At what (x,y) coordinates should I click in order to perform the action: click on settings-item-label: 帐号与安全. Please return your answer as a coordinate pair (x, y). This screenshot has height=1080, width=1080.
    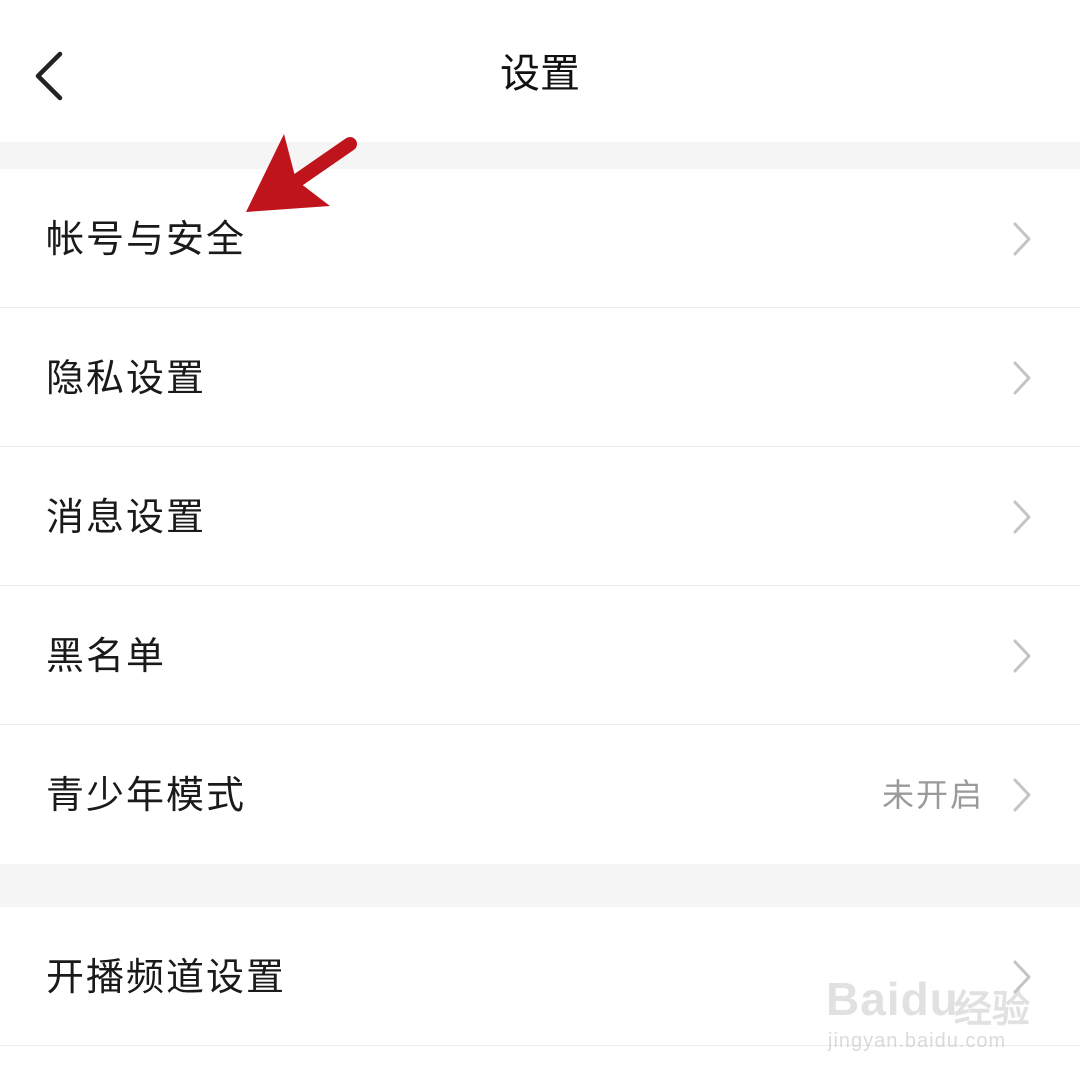
    Looking at the image, I should click on (146, 238).